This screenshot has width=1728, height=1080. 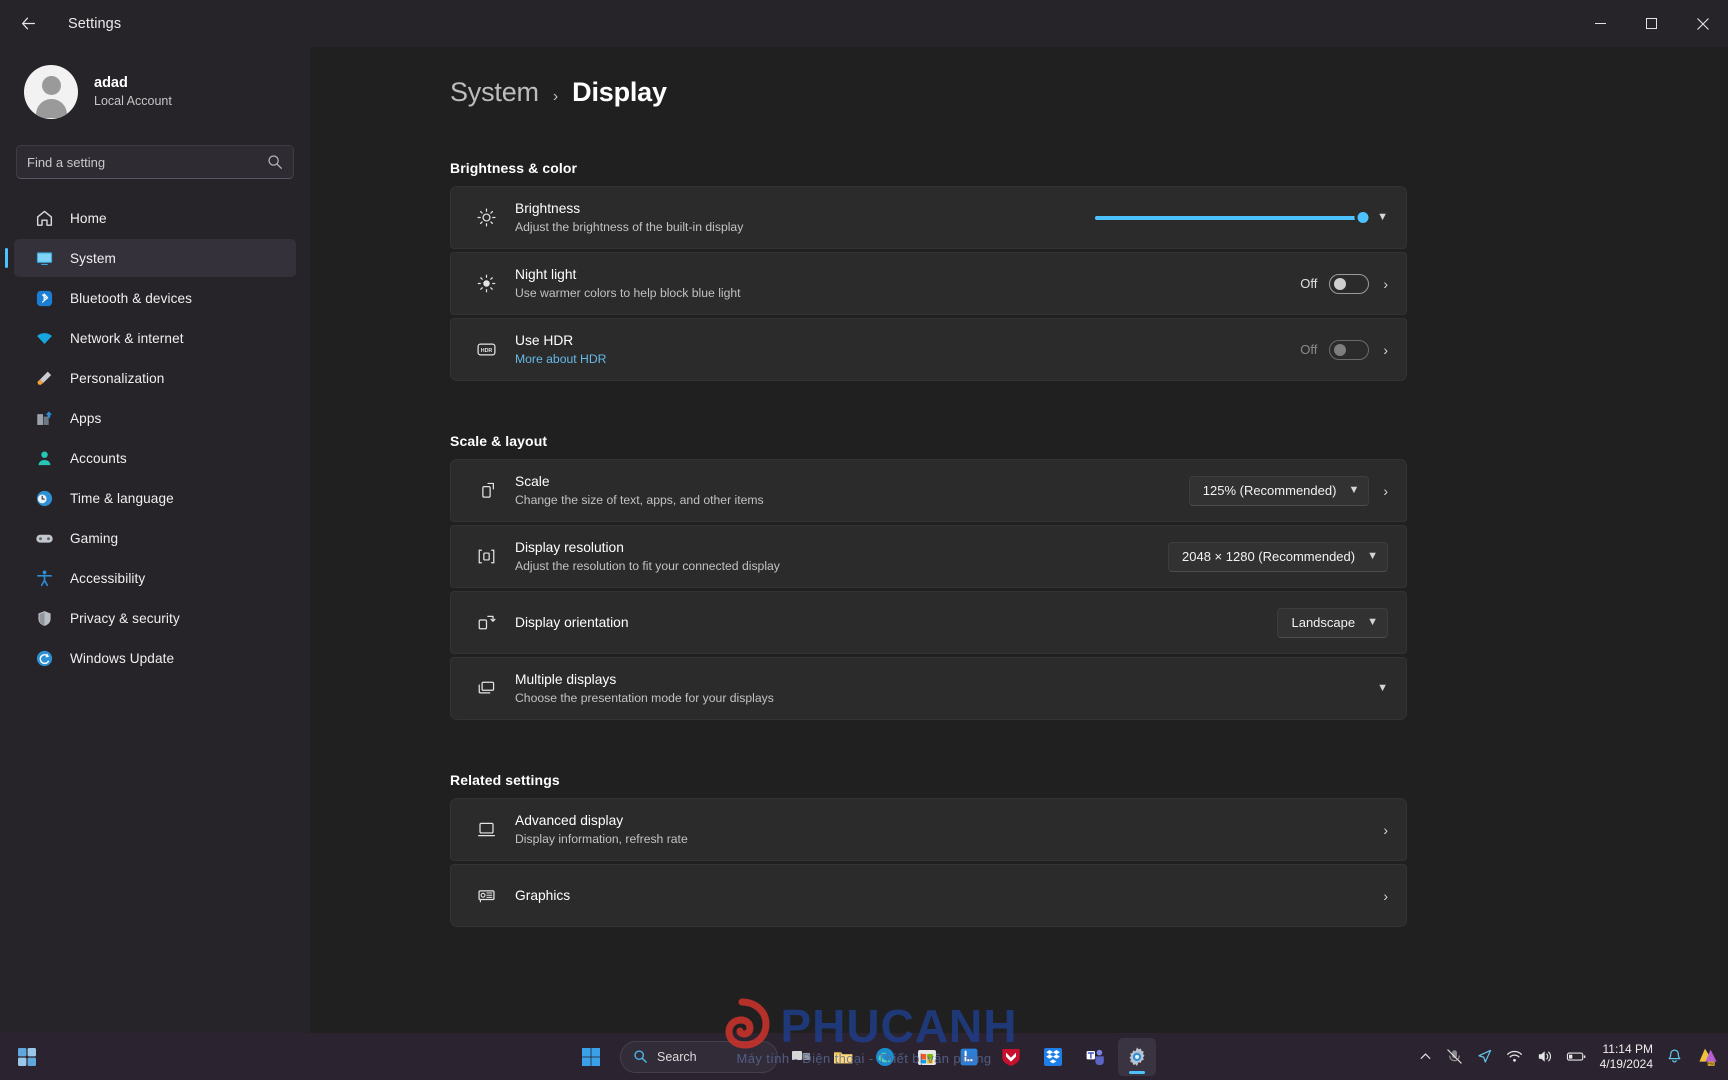 What do you see at coordinates (1626, 1057) in the screenshot?
I see `taskbar-clock: 11:14 PM 4/19/2024` at bounding box center [1626, 1057].